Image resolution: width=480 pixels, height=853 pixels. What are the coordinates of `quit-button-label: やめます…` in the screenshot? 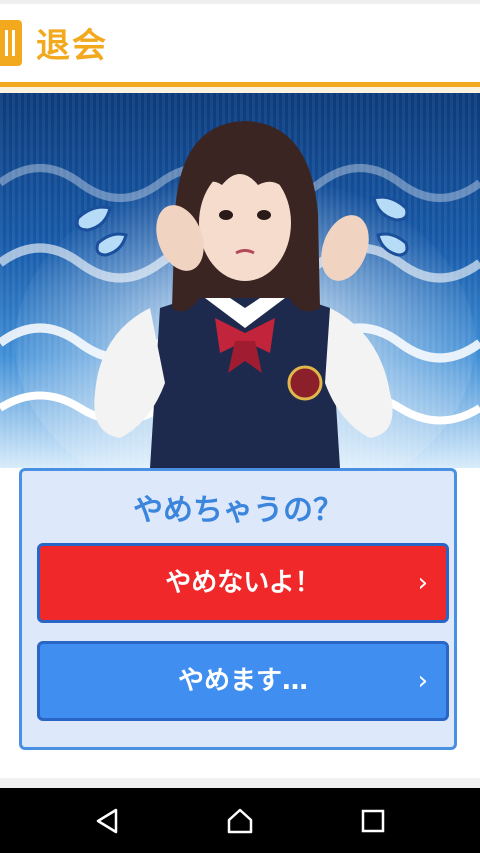 It's located at (242, 681).